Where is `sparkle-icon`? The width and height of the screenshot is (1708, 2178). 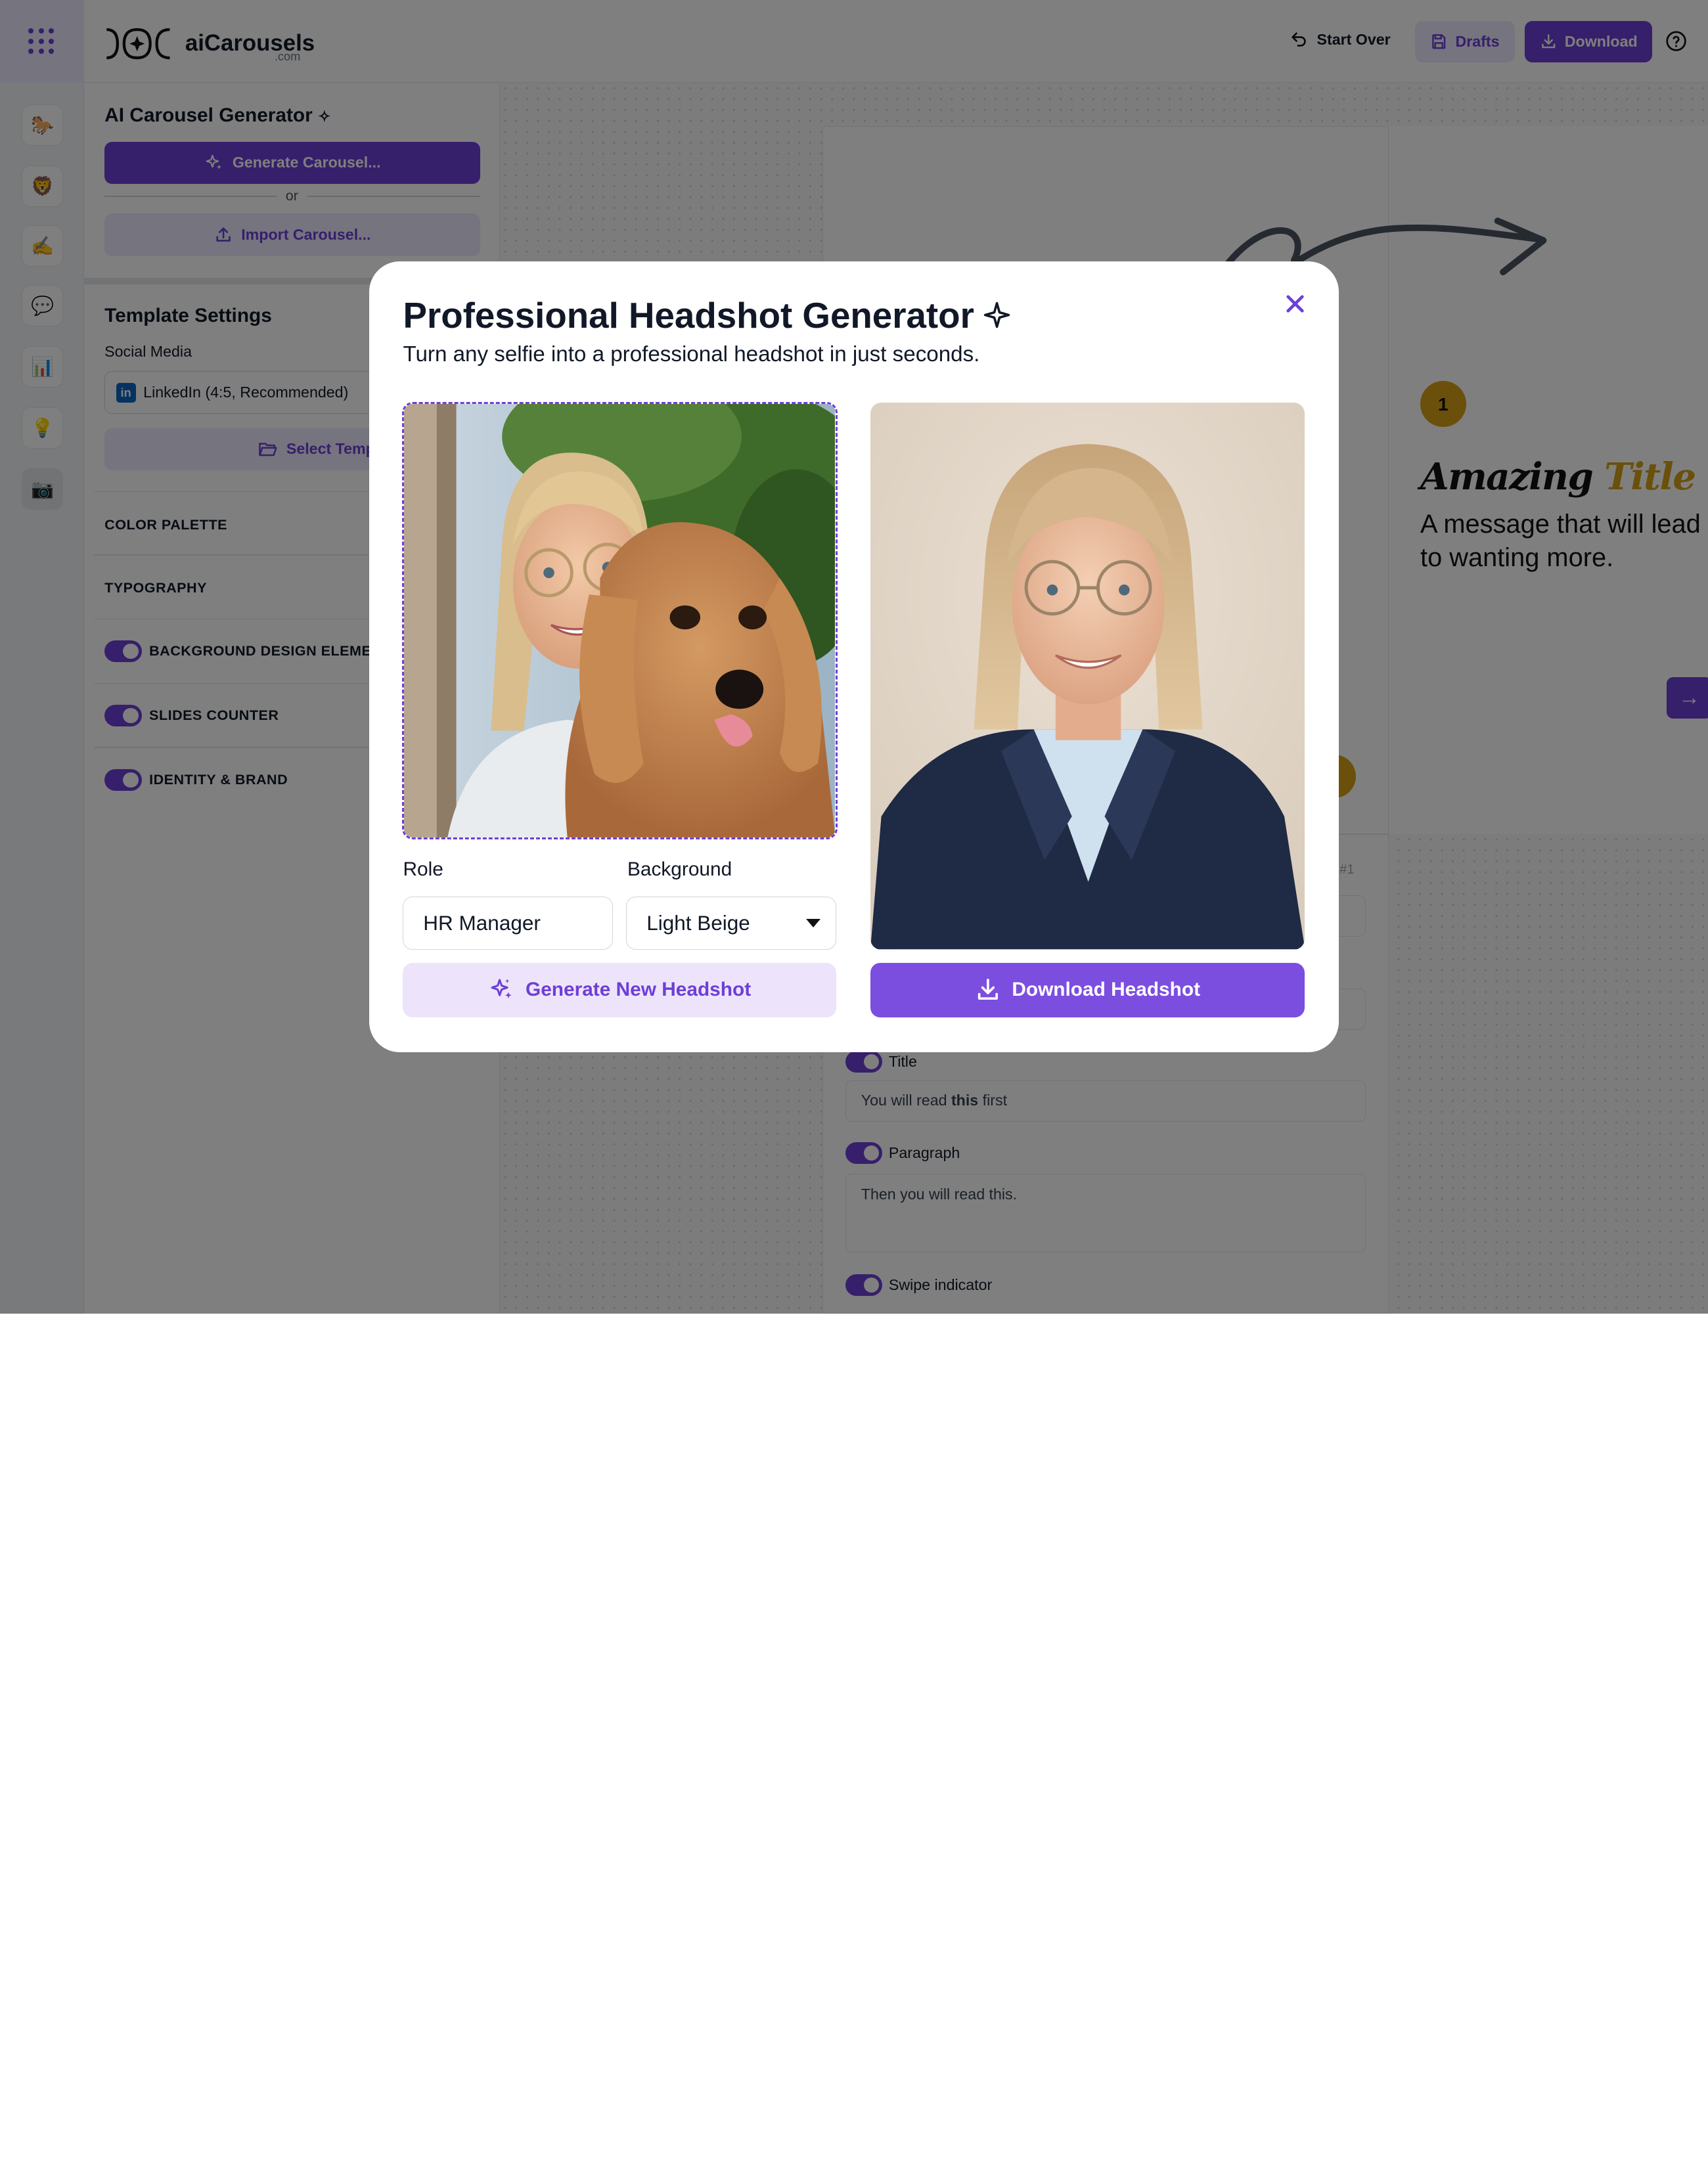
sparkle-icon is located at coordinates (996, 314).